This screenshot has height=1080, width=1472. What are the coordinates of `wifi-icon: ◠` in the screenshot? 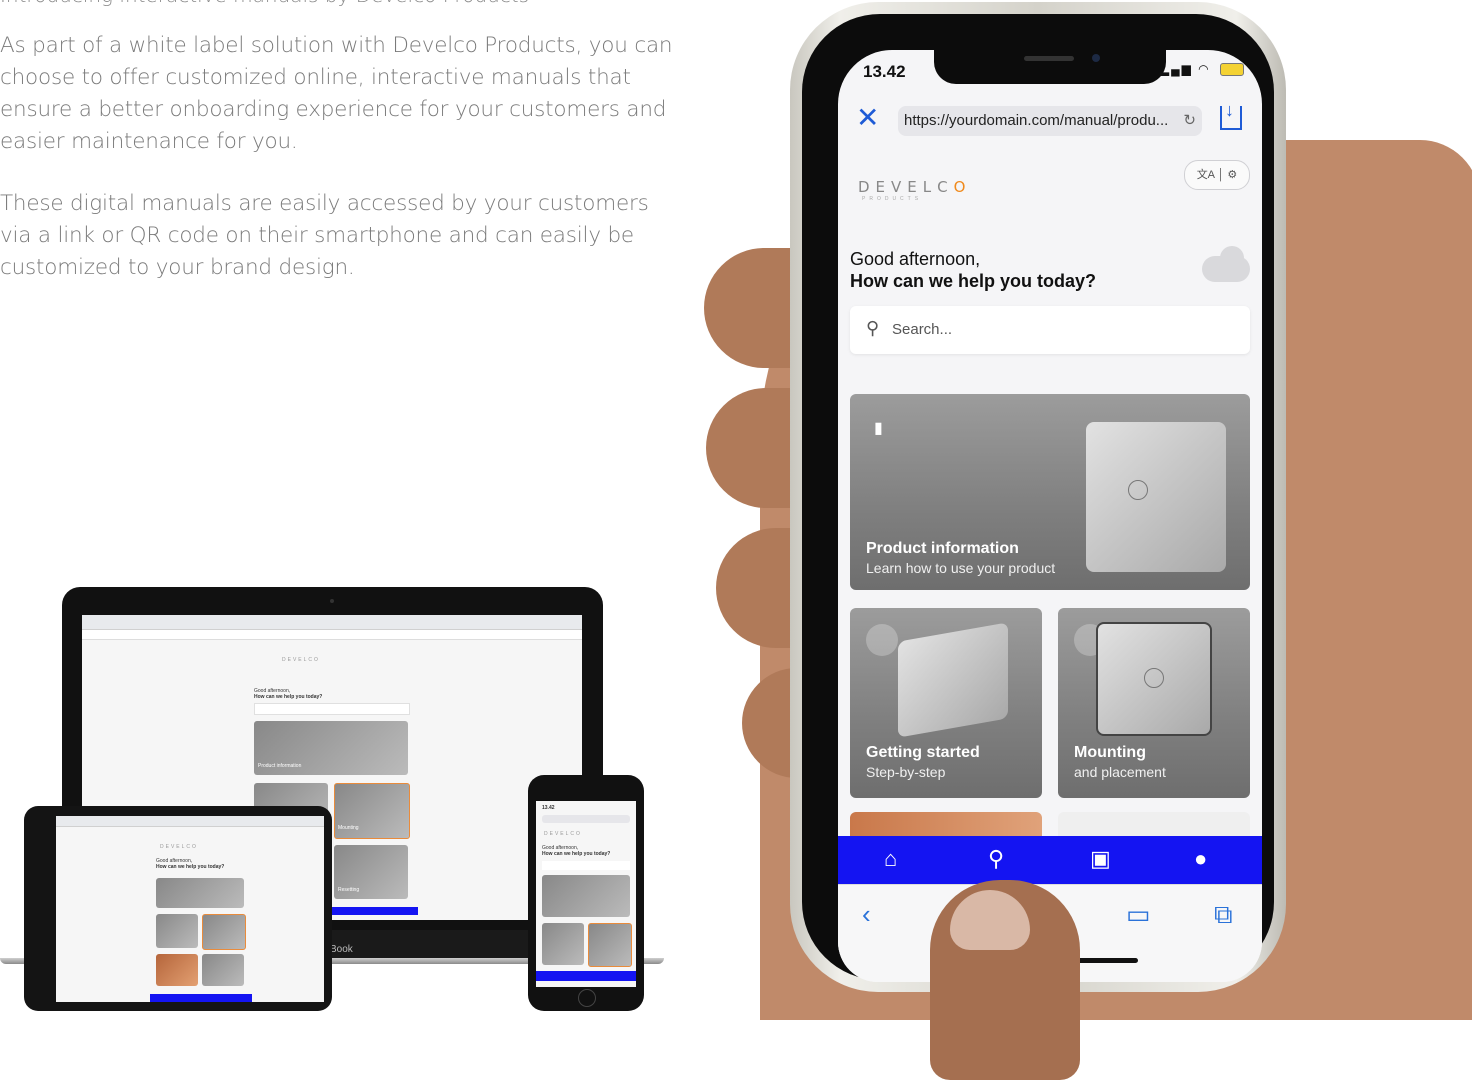 It's located at (1204, 69).